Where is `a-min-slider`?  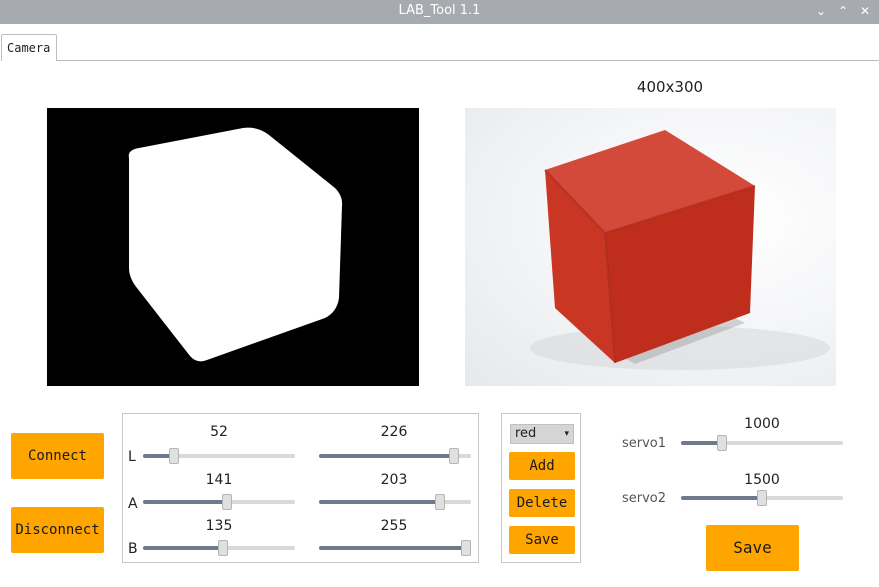
a-min-slider is located at coordinates (219, 502).